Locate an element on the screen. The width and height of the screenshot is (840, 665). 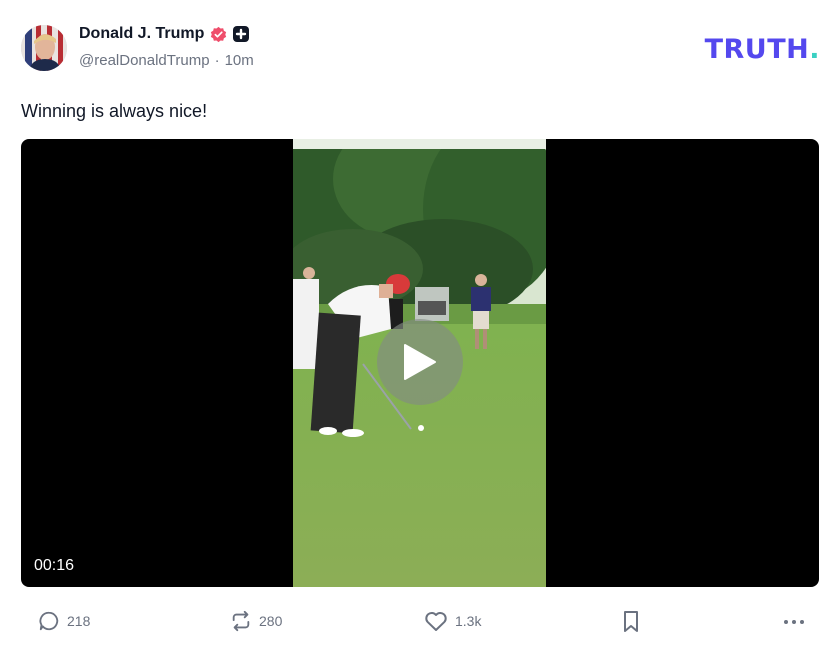
video-duration: 00:16 is located at coordinates (54, 565).